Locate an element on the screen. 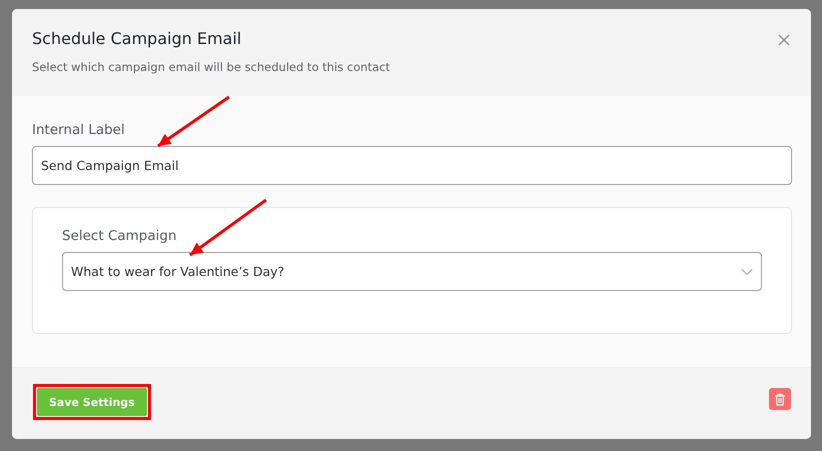 This screenshot has width=822, height=451. dialog-title: Schedule Campaign Email is located at coordinates (137, 38).